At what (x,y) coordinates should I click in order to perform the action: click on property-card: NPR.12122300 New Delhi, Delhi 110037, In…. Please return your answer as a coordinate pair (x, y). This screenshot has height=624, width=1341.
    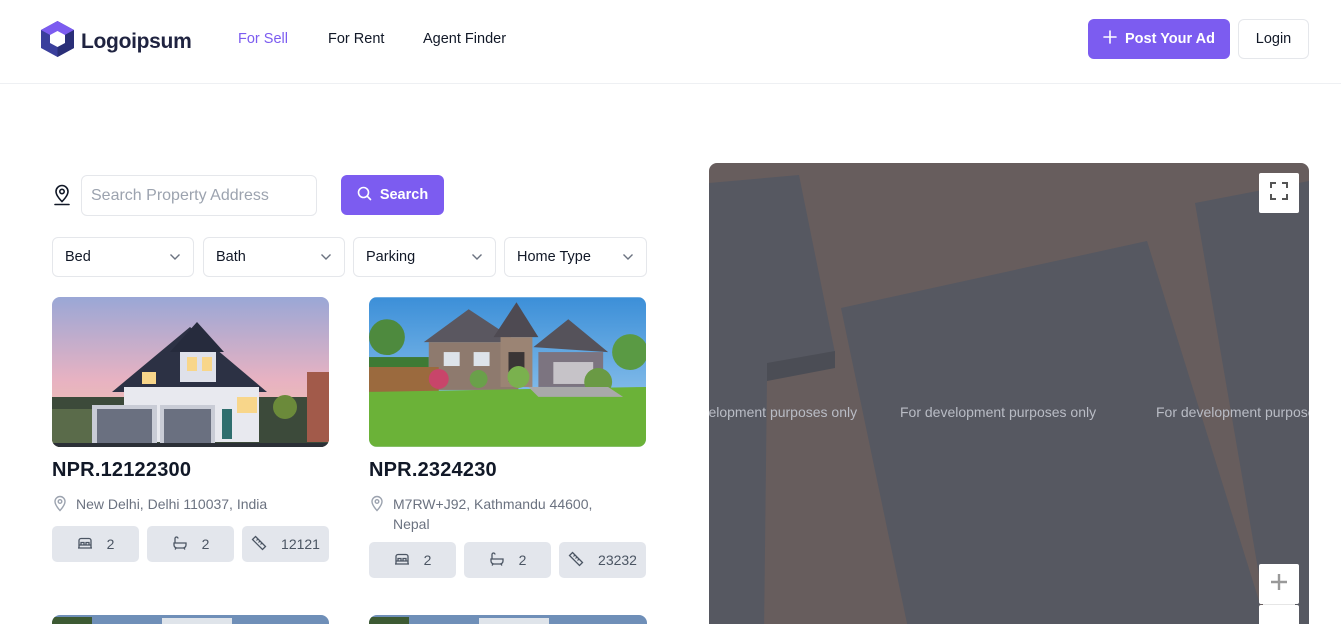
    Looking at the image, I should click on (191, 429).